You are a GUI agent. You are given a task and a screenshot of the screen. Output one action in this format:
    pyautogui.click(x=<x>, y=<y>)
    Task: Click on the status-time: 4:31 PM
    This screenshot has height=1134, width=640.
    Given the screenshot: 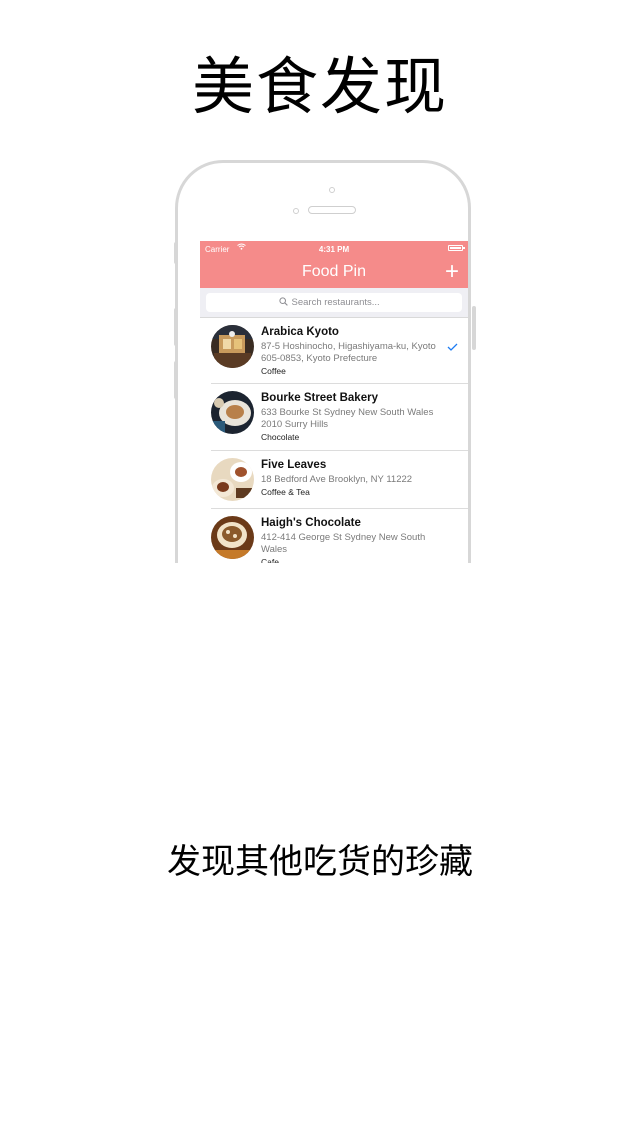 What is the action you would take?
    pyautogui.click(x=334, y=249)
    